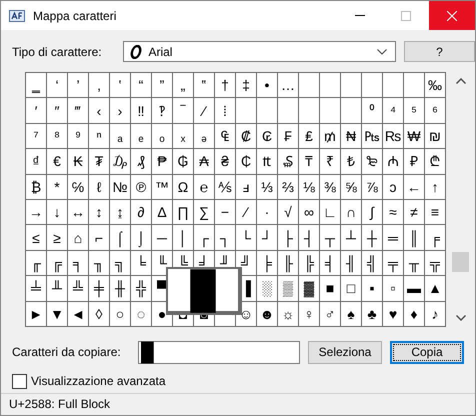 This screenshot has height=416, width=476. Describe the element at coordinates (67, 352) in the screenshot. I see `copy-label: Caratteri da copiare:` at that location.